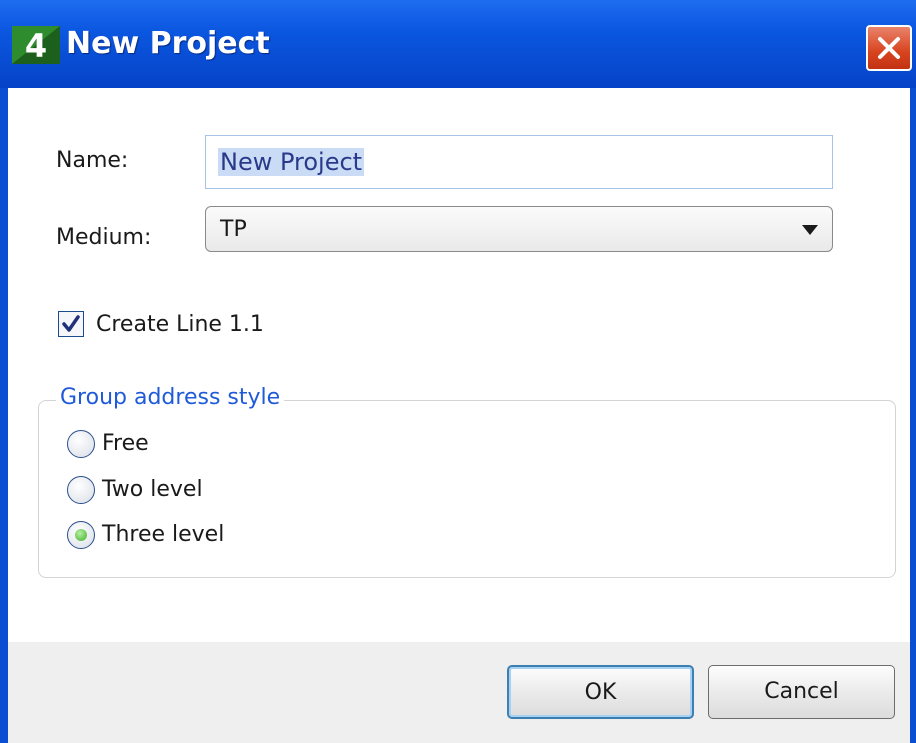  I want to click on knx-4-icon: 4, so click(36, 45).